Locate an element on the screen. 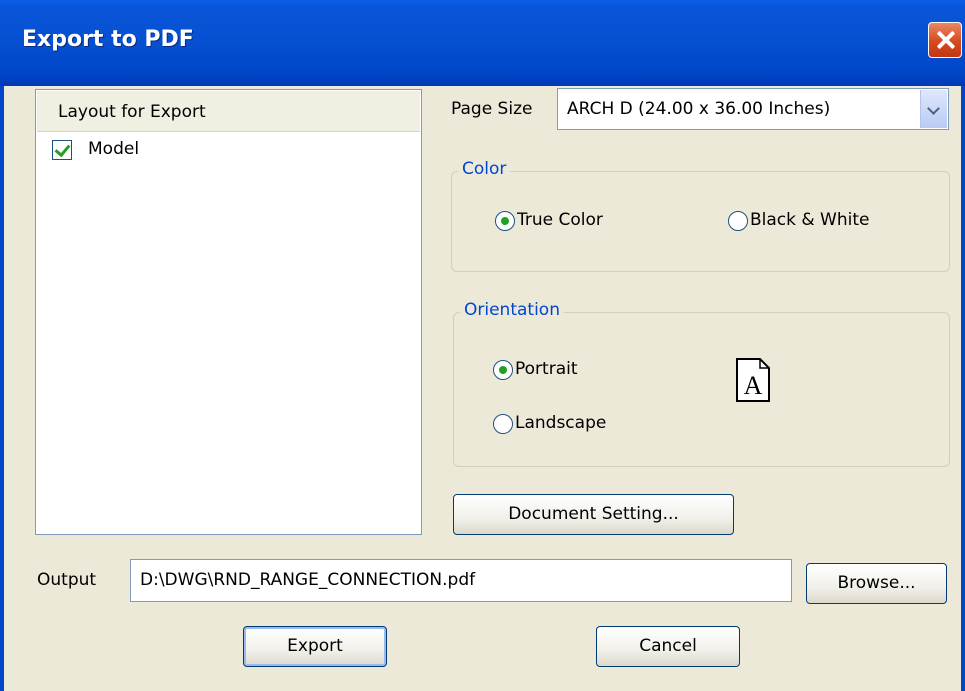  output-path-value: D:\DWG\RND_RANGE_CONNECTION.pdf is located at coordinates (308, 580).